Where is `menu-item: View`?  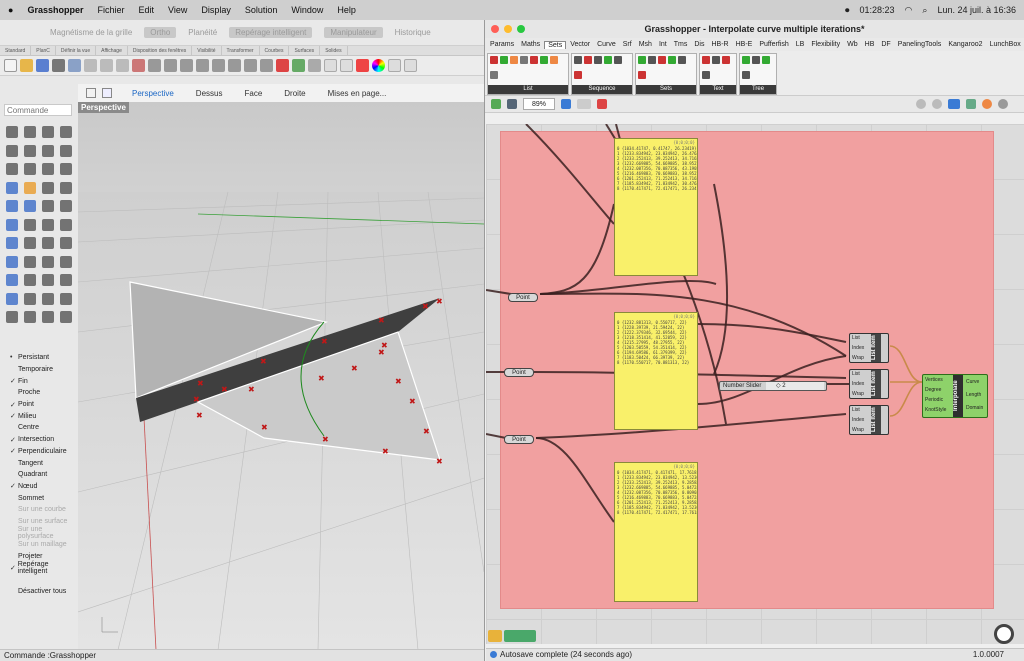
menu-item: View is located at coordinates (177, 10).